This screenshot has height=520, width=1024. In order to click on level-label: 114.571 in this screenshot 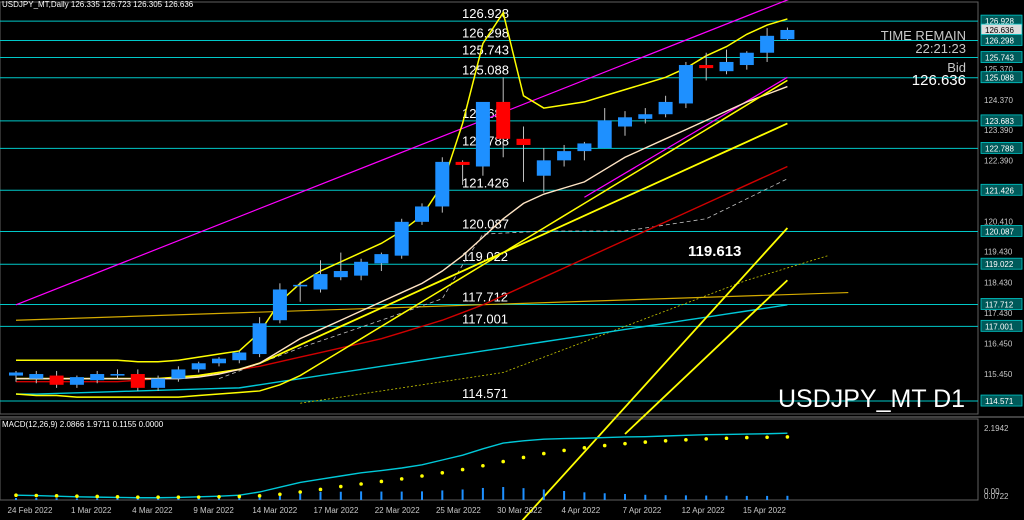, I will do `click(485, 393)`.